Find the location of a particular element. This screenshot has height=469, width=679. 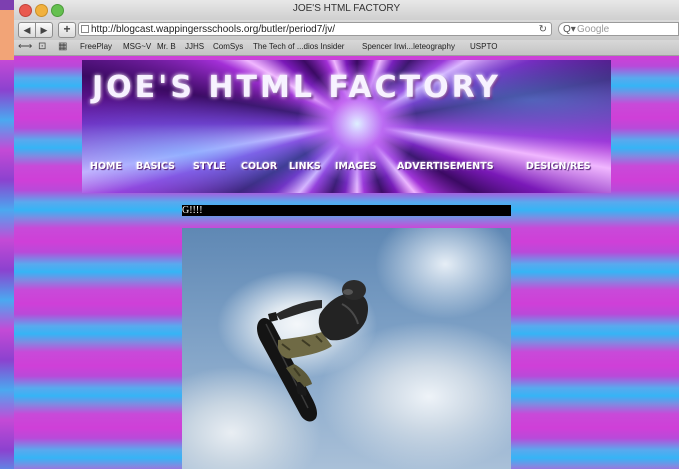

back-button: ◀ is located at coordinates (27, 30).